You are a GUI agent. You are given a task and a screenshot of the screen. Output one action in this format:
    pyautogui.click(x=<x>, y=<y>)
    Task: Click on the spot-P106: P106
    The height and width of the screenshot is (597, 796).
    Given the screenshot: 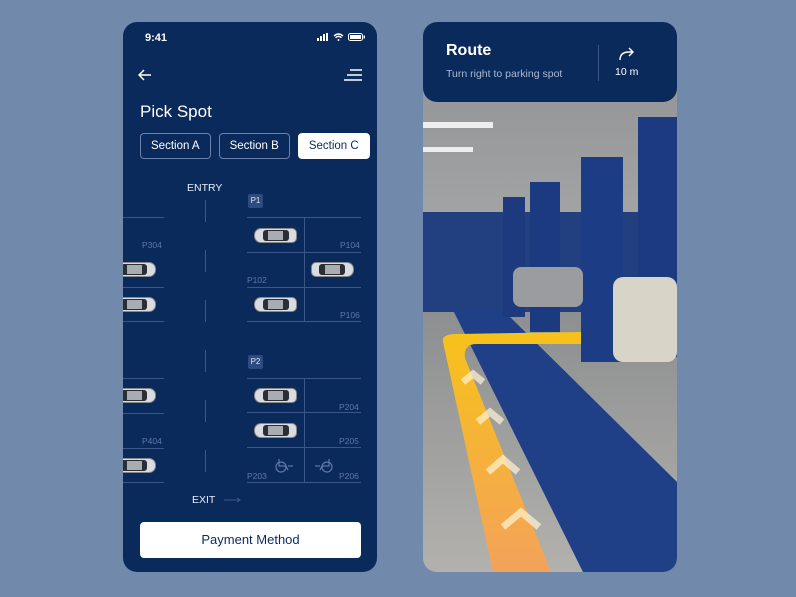 What is the action you would take?
    pyautogui.click(x=350, y=315)
    